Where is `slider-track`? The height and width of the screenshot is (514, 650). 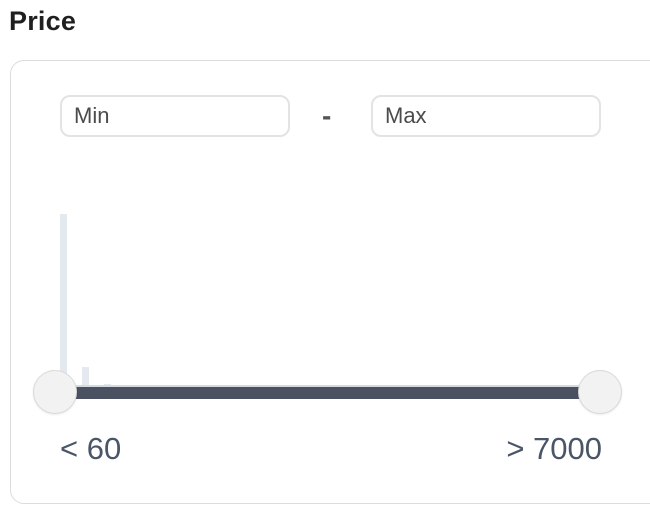
slider-track is located at coordinates (327, 393).